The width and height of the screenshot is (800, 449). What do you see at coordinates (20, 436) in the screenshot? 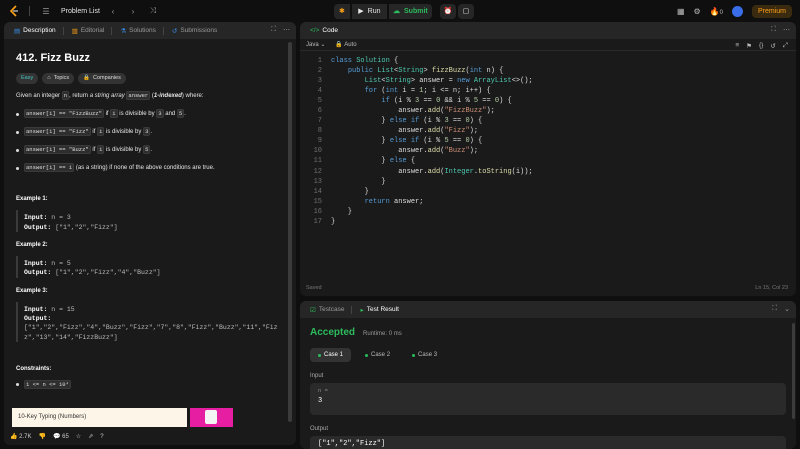
I see `like-button: 👍 2.7K` at bounding box center [20, 436].